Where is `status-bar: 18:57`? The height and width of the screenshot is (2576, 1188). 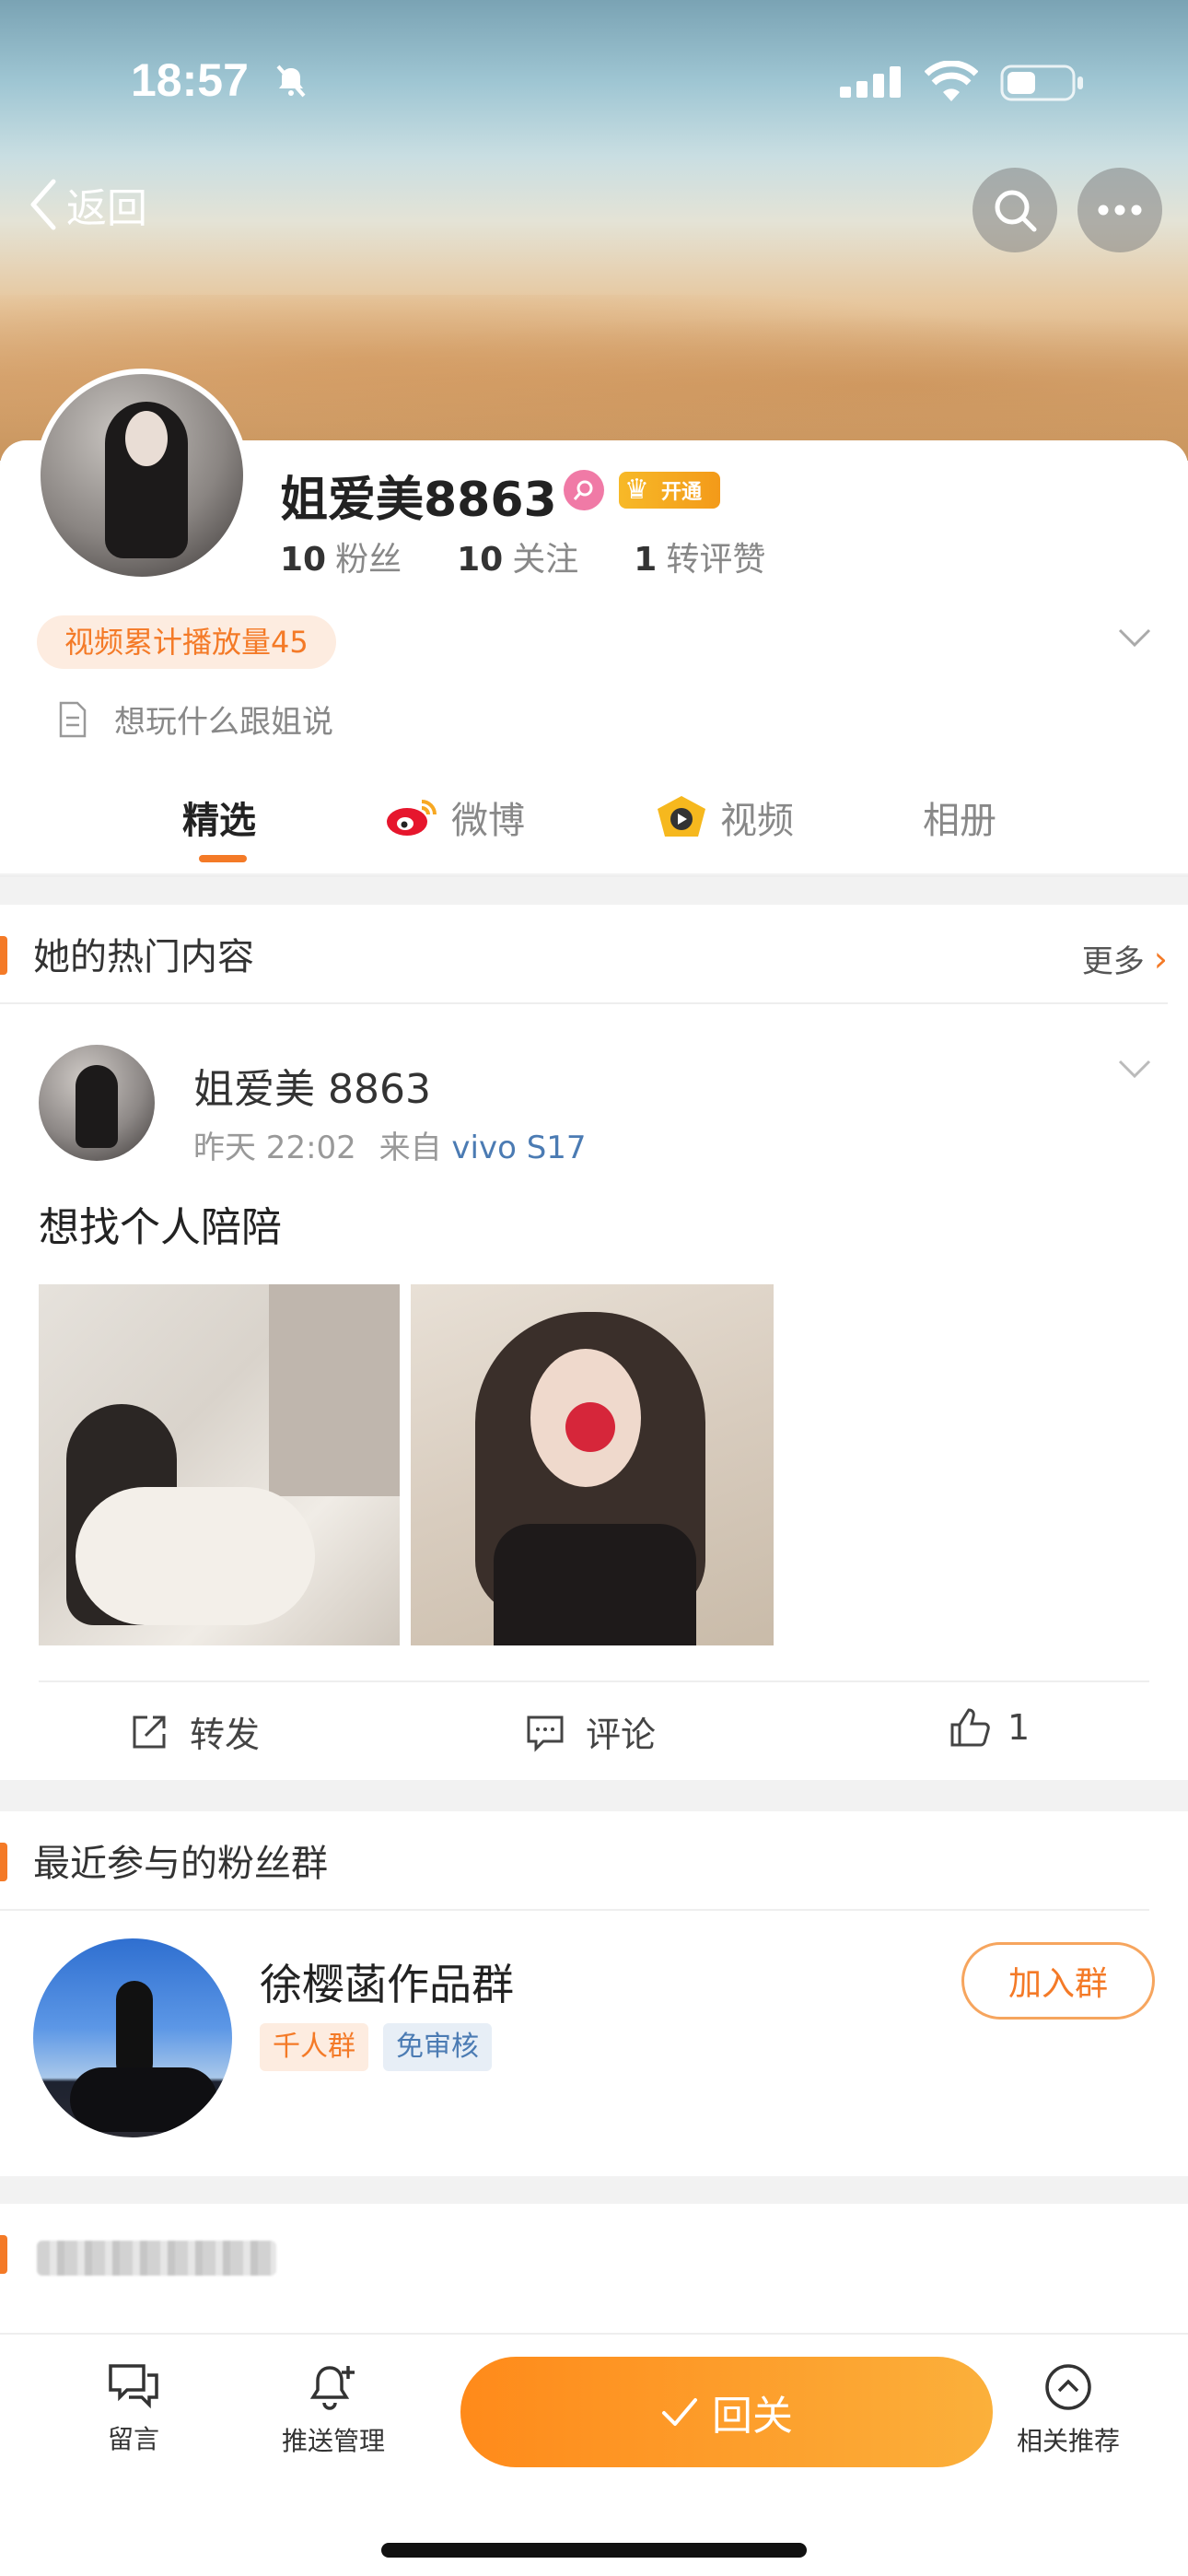 status-bar: 18:57 is located at coordinates (594, 81).